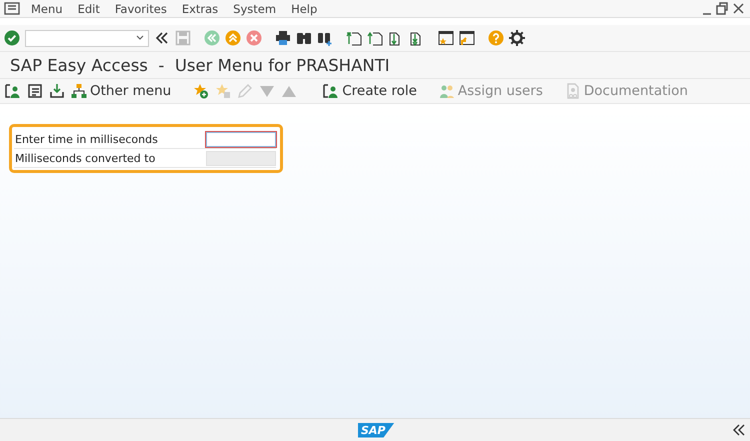 The image size is (750, 441). I want to click on sap-logo: SAP, so click(376, 430).